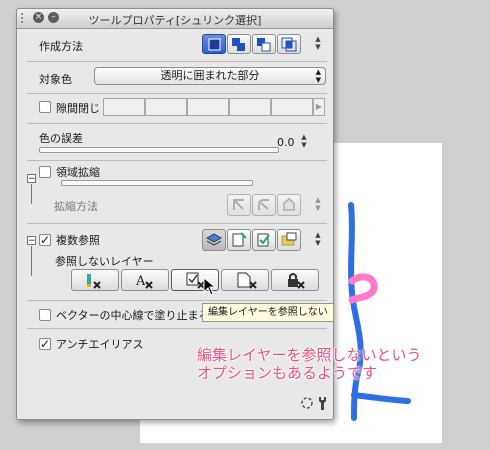  I want to click on panel-titlebar: × – ツールプロパティ[シュリンク選択], so click(175, 19).